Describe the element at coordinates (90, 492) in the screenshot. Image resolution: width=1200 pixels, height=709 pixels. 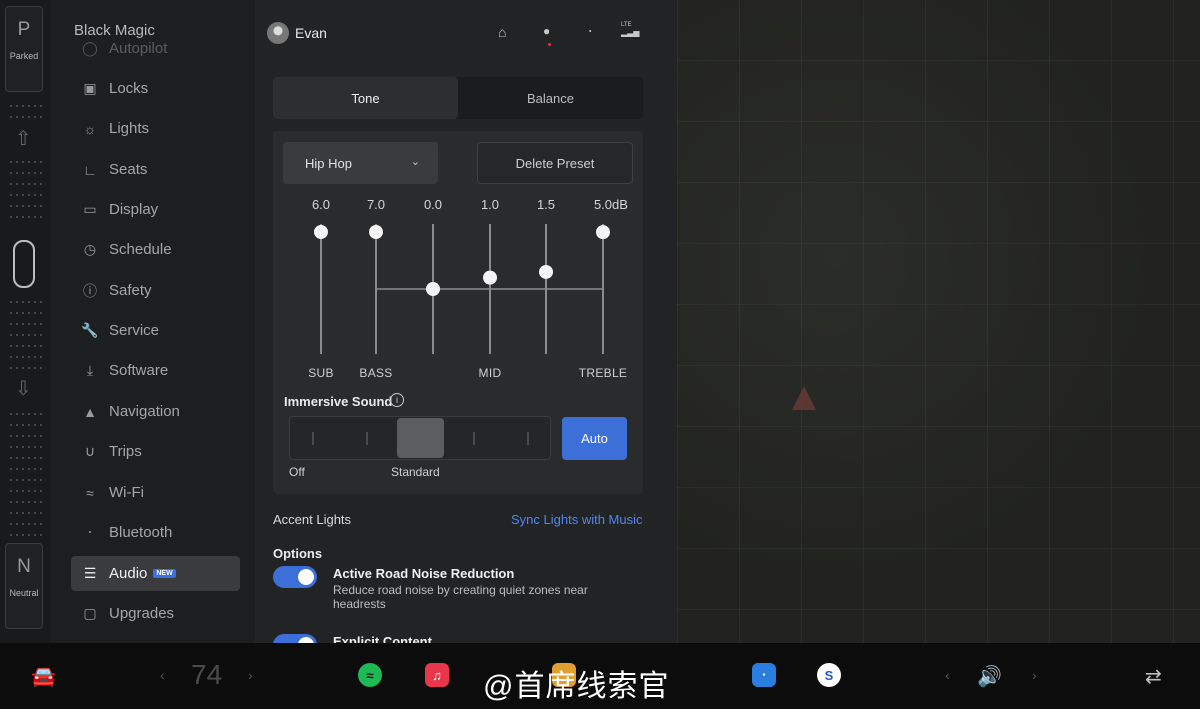
I see `wifi-icon: ≈` at that location.